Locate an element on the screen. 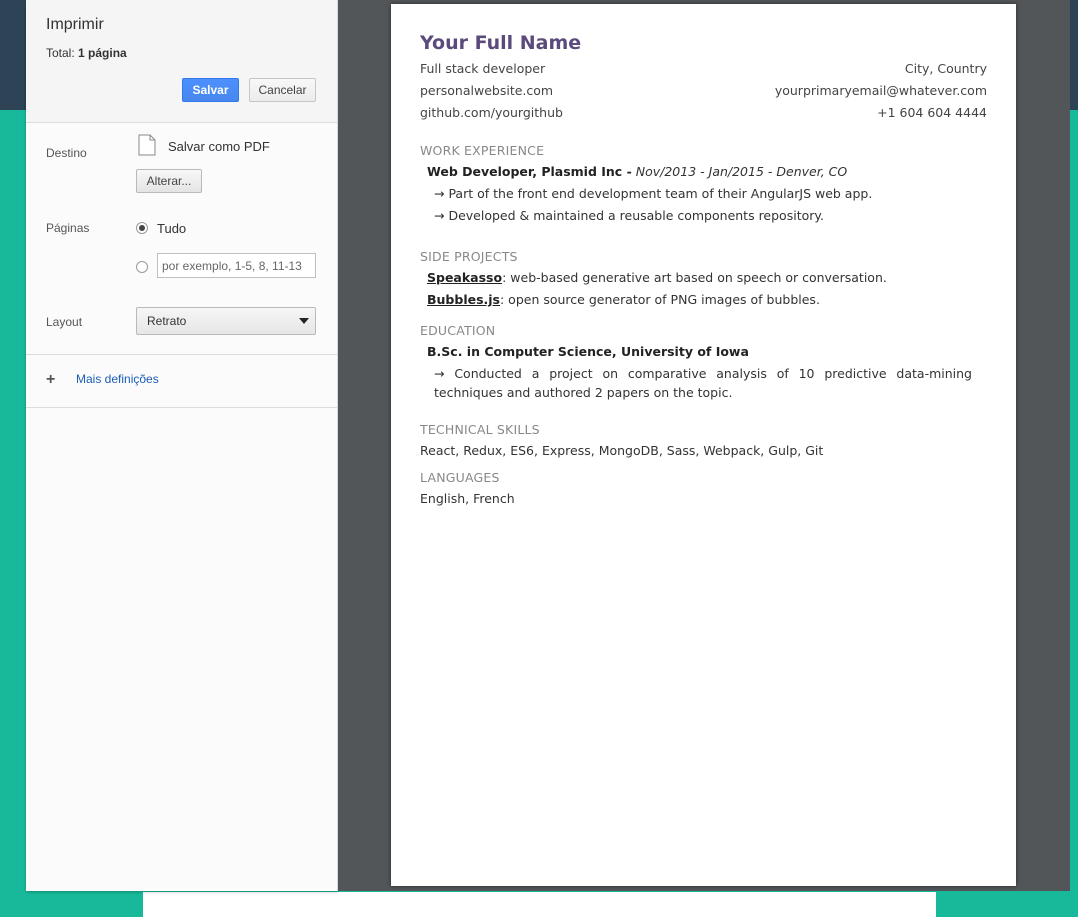 The width and height of the screenshot is (1078, 917). pages-range-radio is located at coordinates (142, 267).